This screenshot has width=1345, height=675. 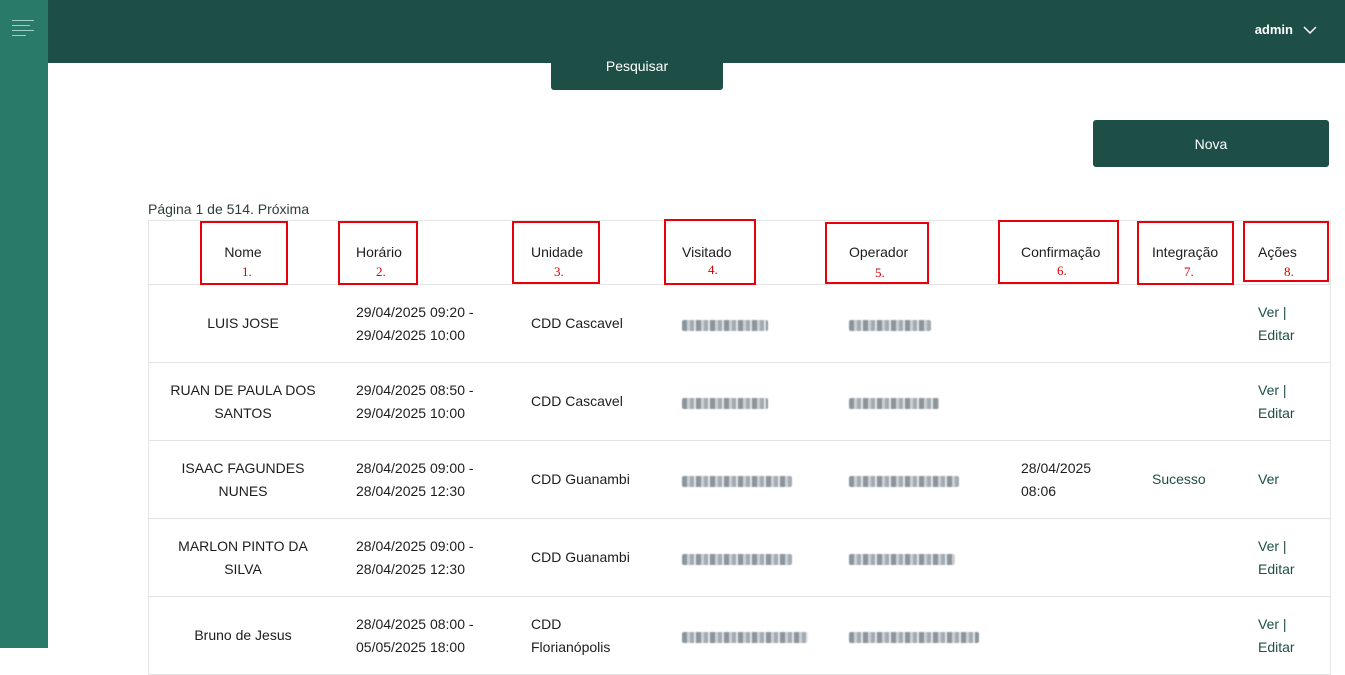 What do you see at coordinates (243, 402) in the screenshot?
I see `cell-nome: RUAN DE PAULA DOS SANTOS` at bounding box center [243, 402].